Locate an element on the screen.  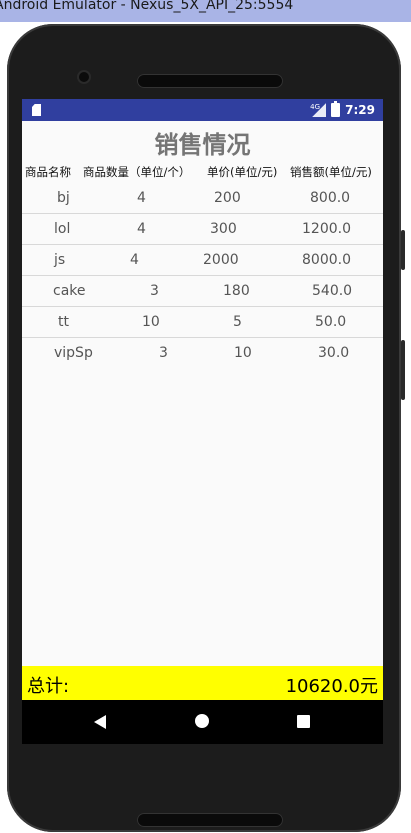
header-sales: 销售额(单位/元) is located at coordinates (331, 172).